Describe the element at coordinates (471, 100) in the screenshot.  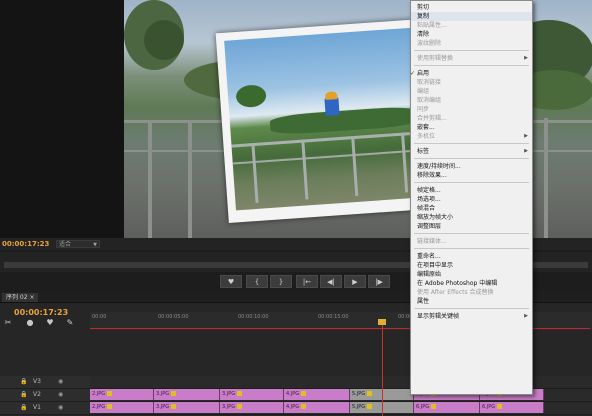
I see `menu-item: 取消编组` at that location.